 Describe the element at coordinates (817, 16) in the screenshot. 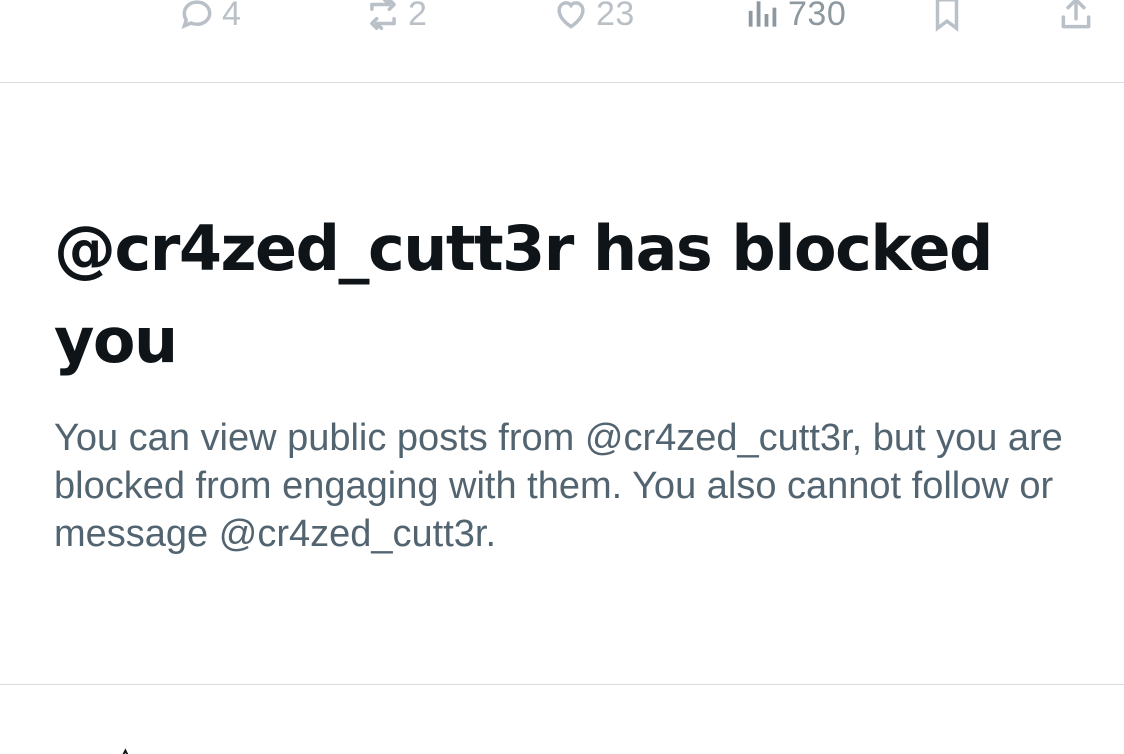

I see `views-count: 730` at that location.